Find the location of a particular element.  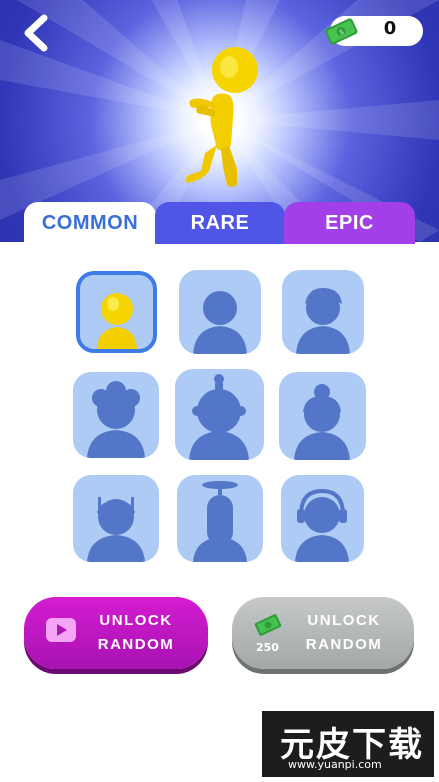

unlock-random-ad-button: UNLOCK RANDOM is located at coordinates (116, 633).